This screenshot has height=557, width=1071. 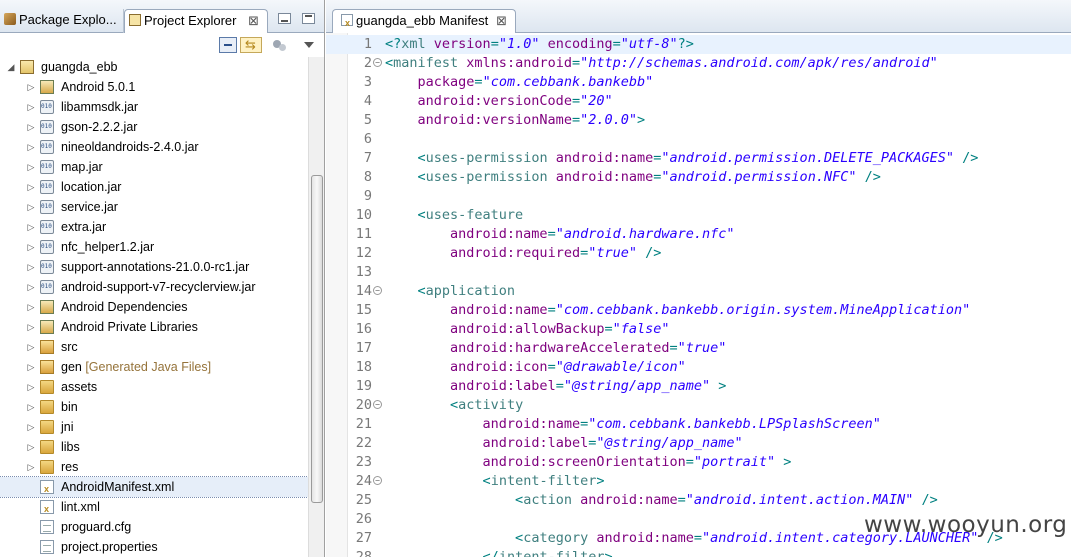 I want to click on code-token: uses-feature, so click(x=474, y=215).